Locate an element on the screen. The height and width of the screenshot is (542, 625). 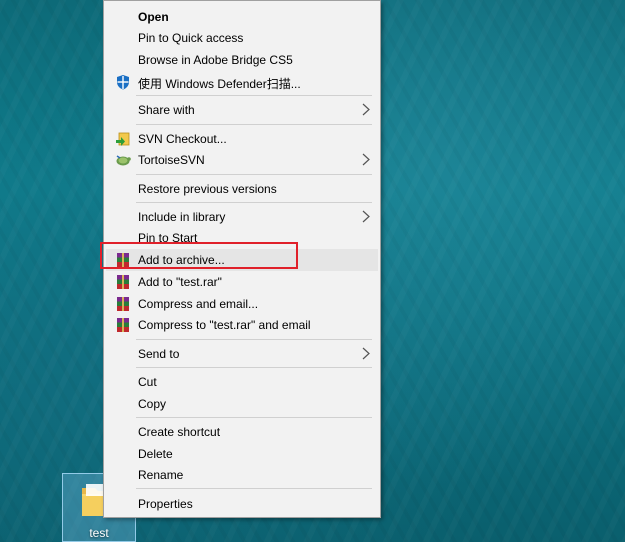
menu-item-add-to-test-rar: Add to "test.rar" is located at coordinates (242, 282).